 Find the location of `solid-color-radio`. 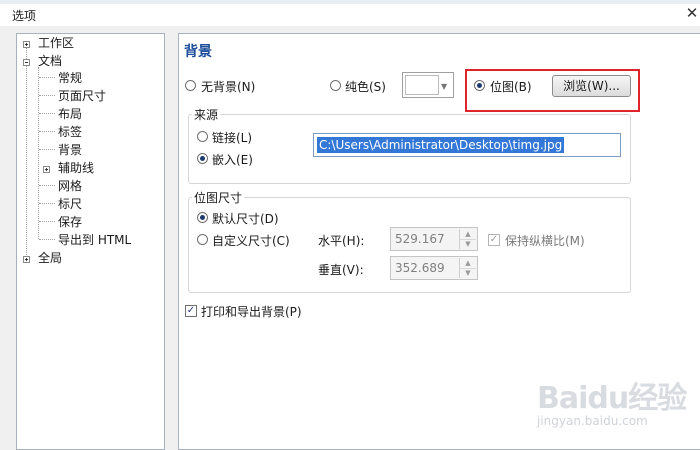

solid-color-radio is located at coordinates (335, 85).